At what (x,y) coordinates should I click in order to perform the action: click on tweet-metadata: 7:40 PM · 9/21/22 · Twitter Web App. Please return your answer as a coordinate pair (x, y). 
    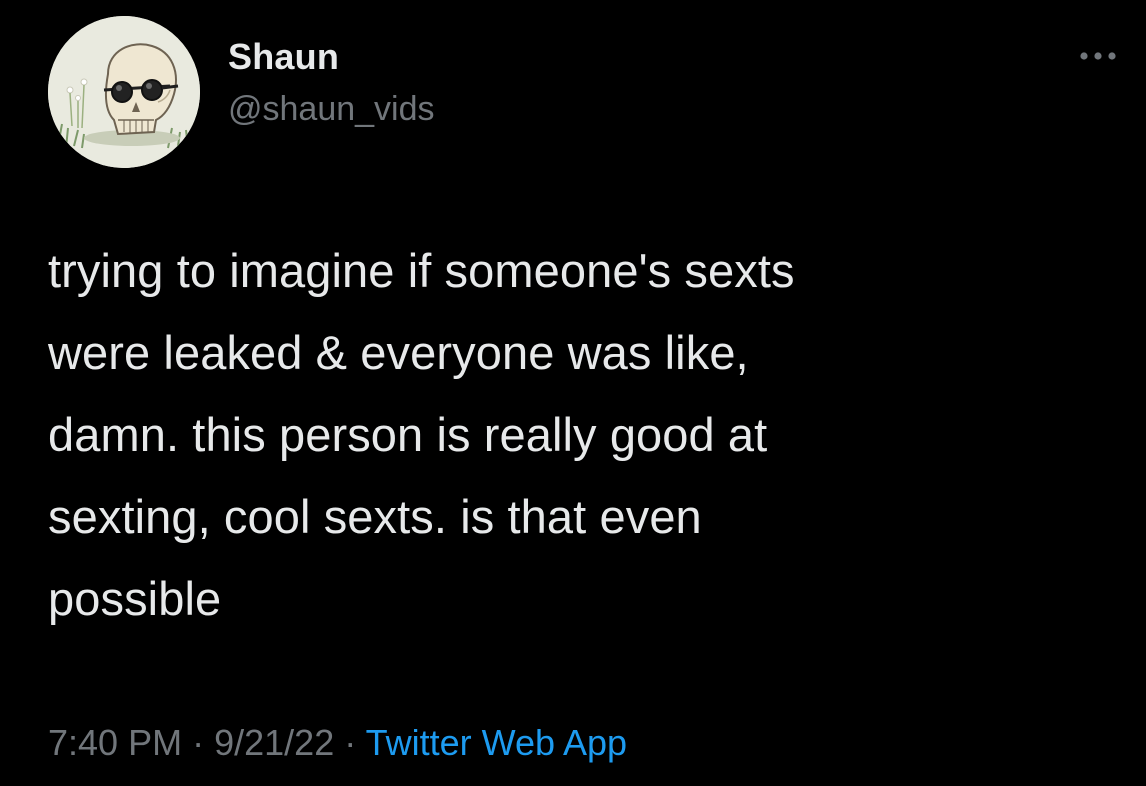
    Looking at the image, I should click on (337, 743).